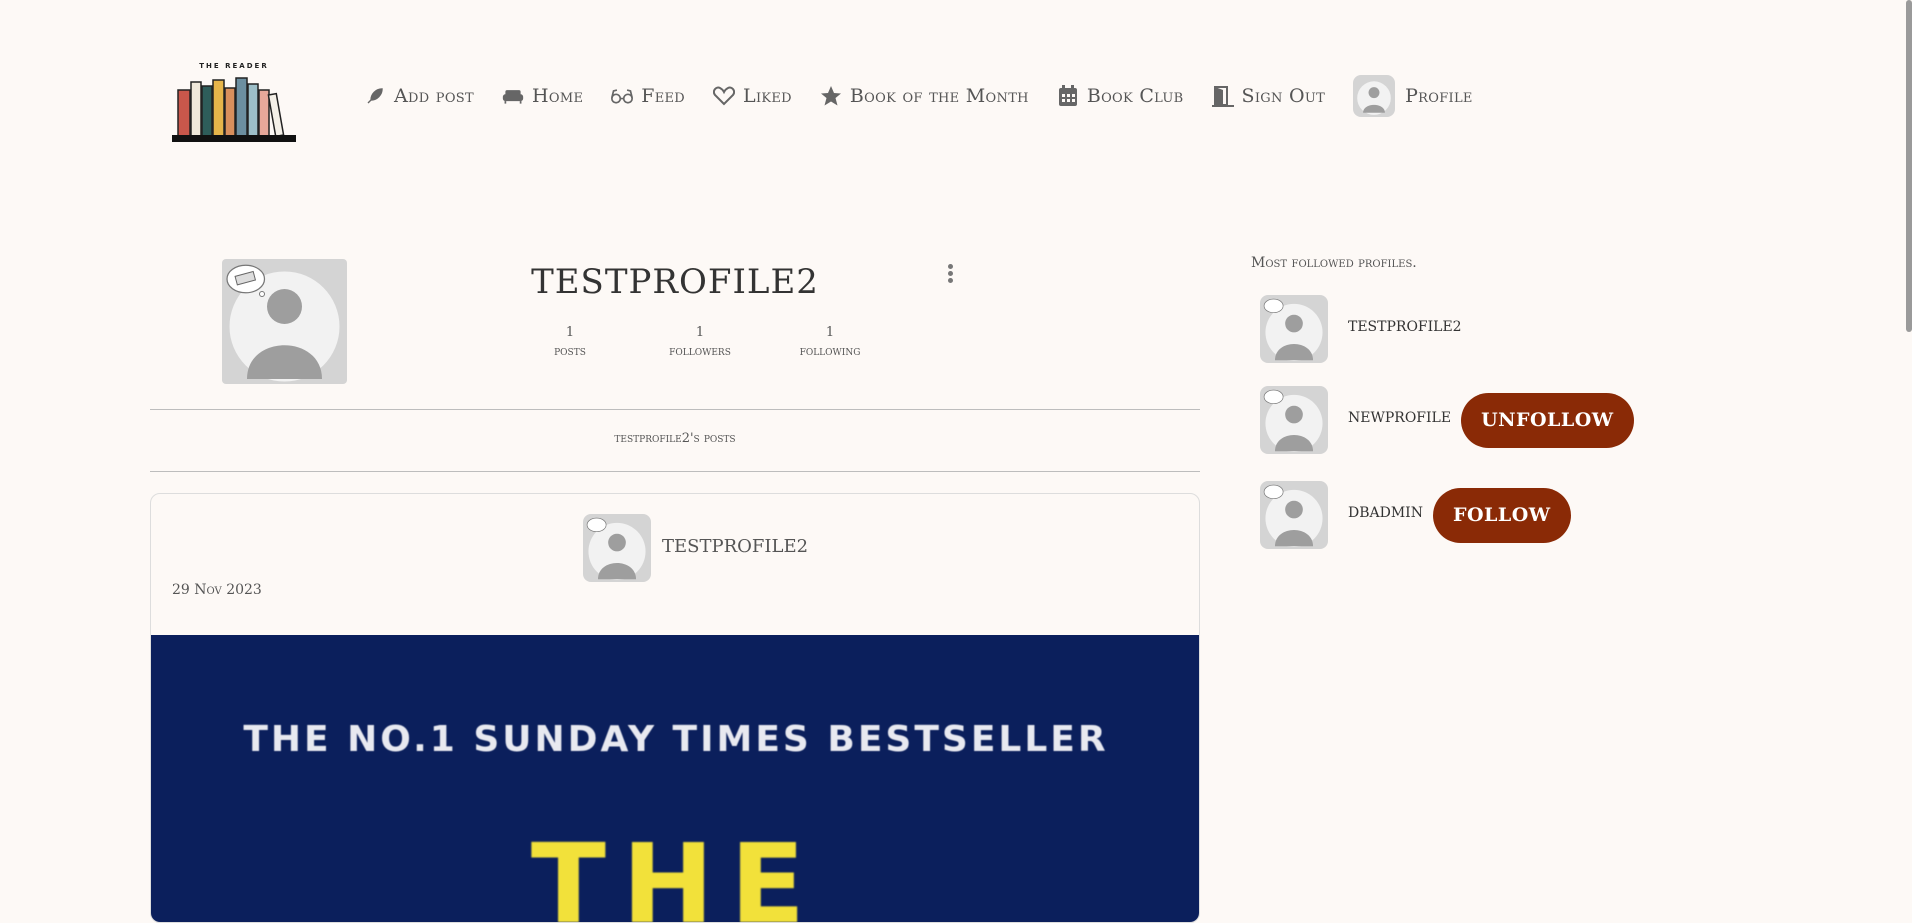  What do you see at coordinates (234, 109) in the screenshot?
I see `bookshelf-logo-icon` at bounding box center [234, 109].